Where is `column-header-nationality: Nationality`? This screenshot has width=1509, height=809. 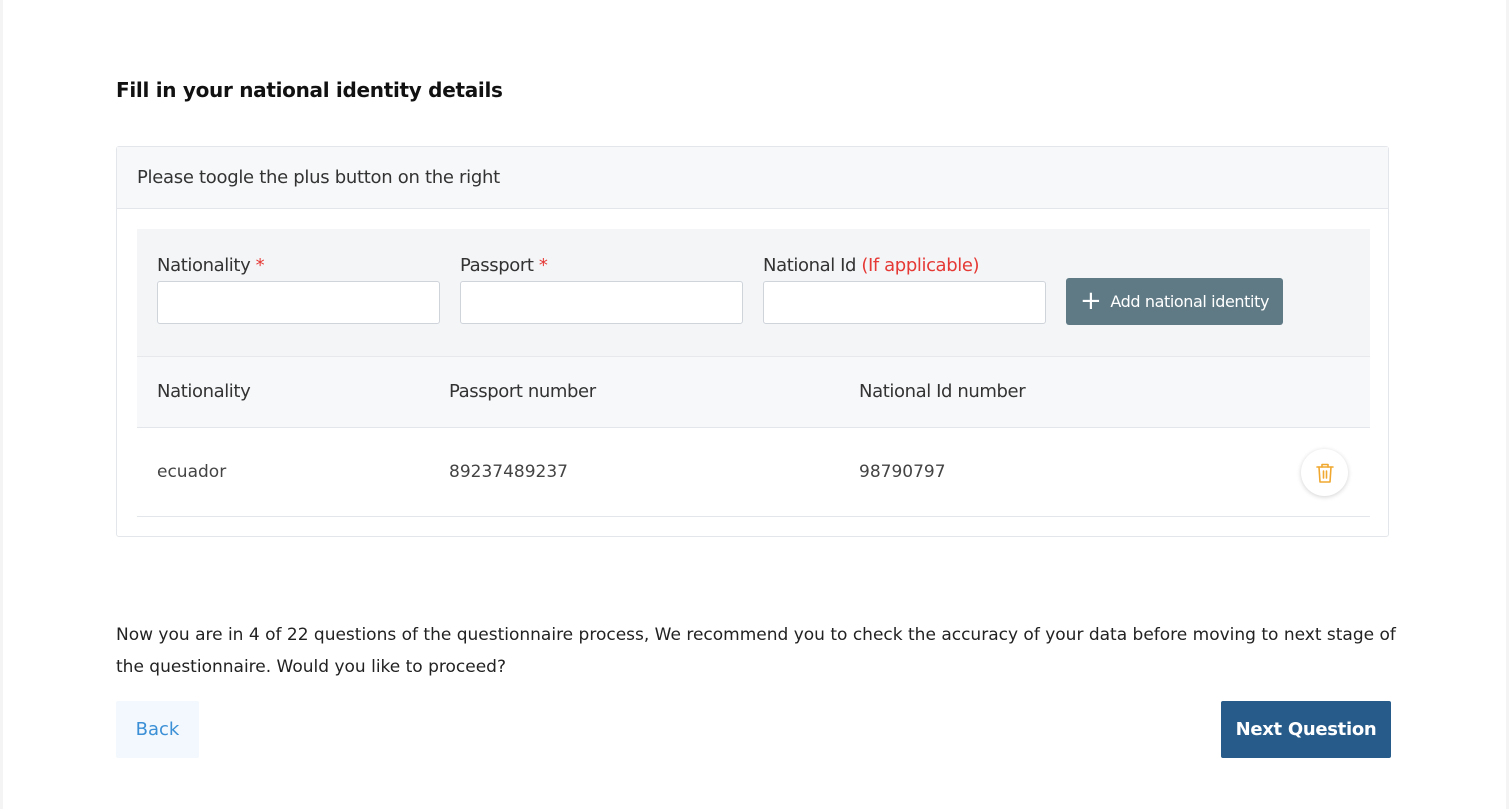 column-header-nationality: Nationality is located at coordinates (204, 391).